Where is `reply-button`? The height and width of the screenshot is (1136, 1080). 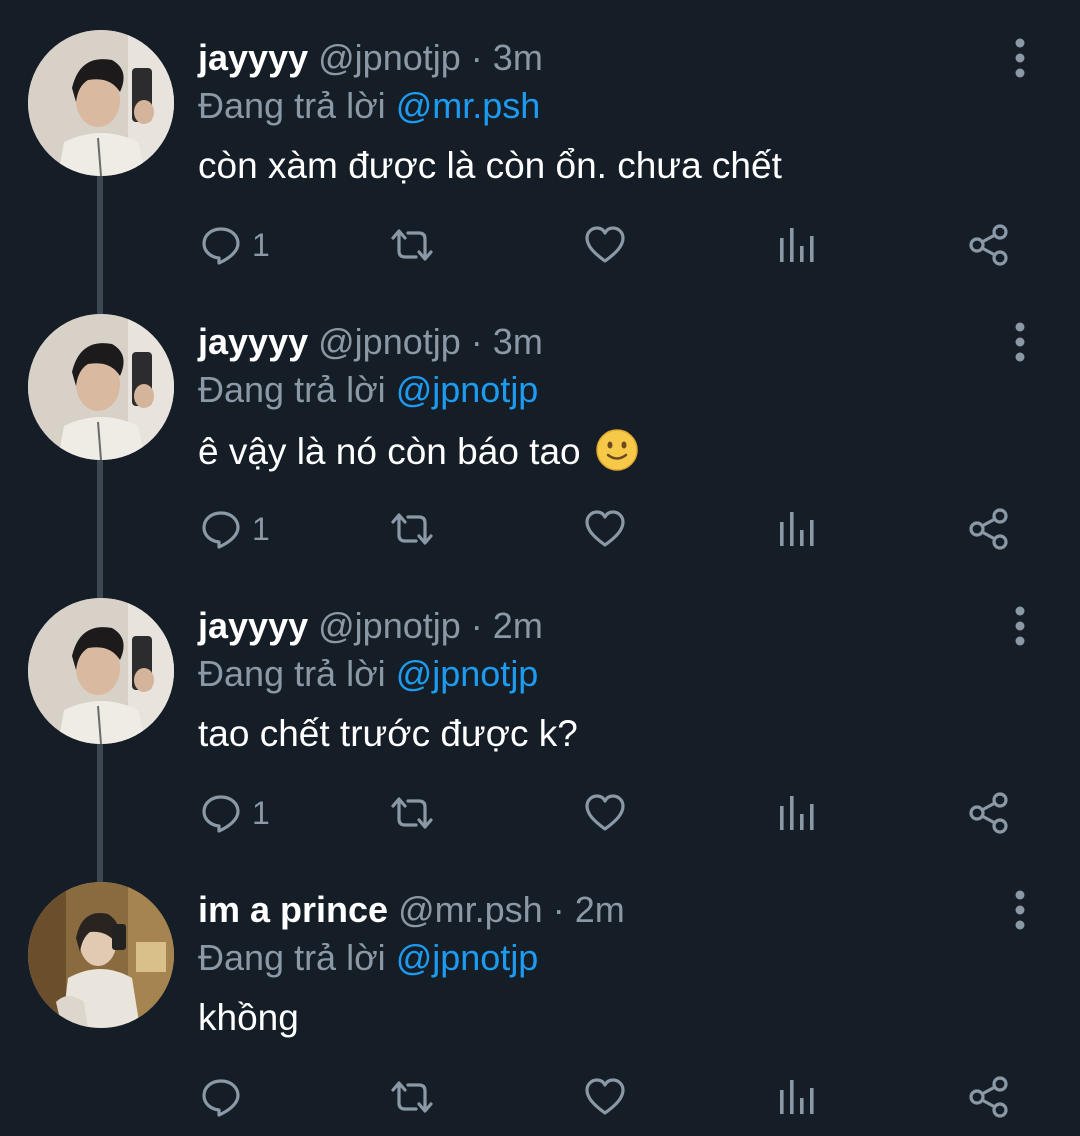
reply-button is located at coordinates (226, 1097).